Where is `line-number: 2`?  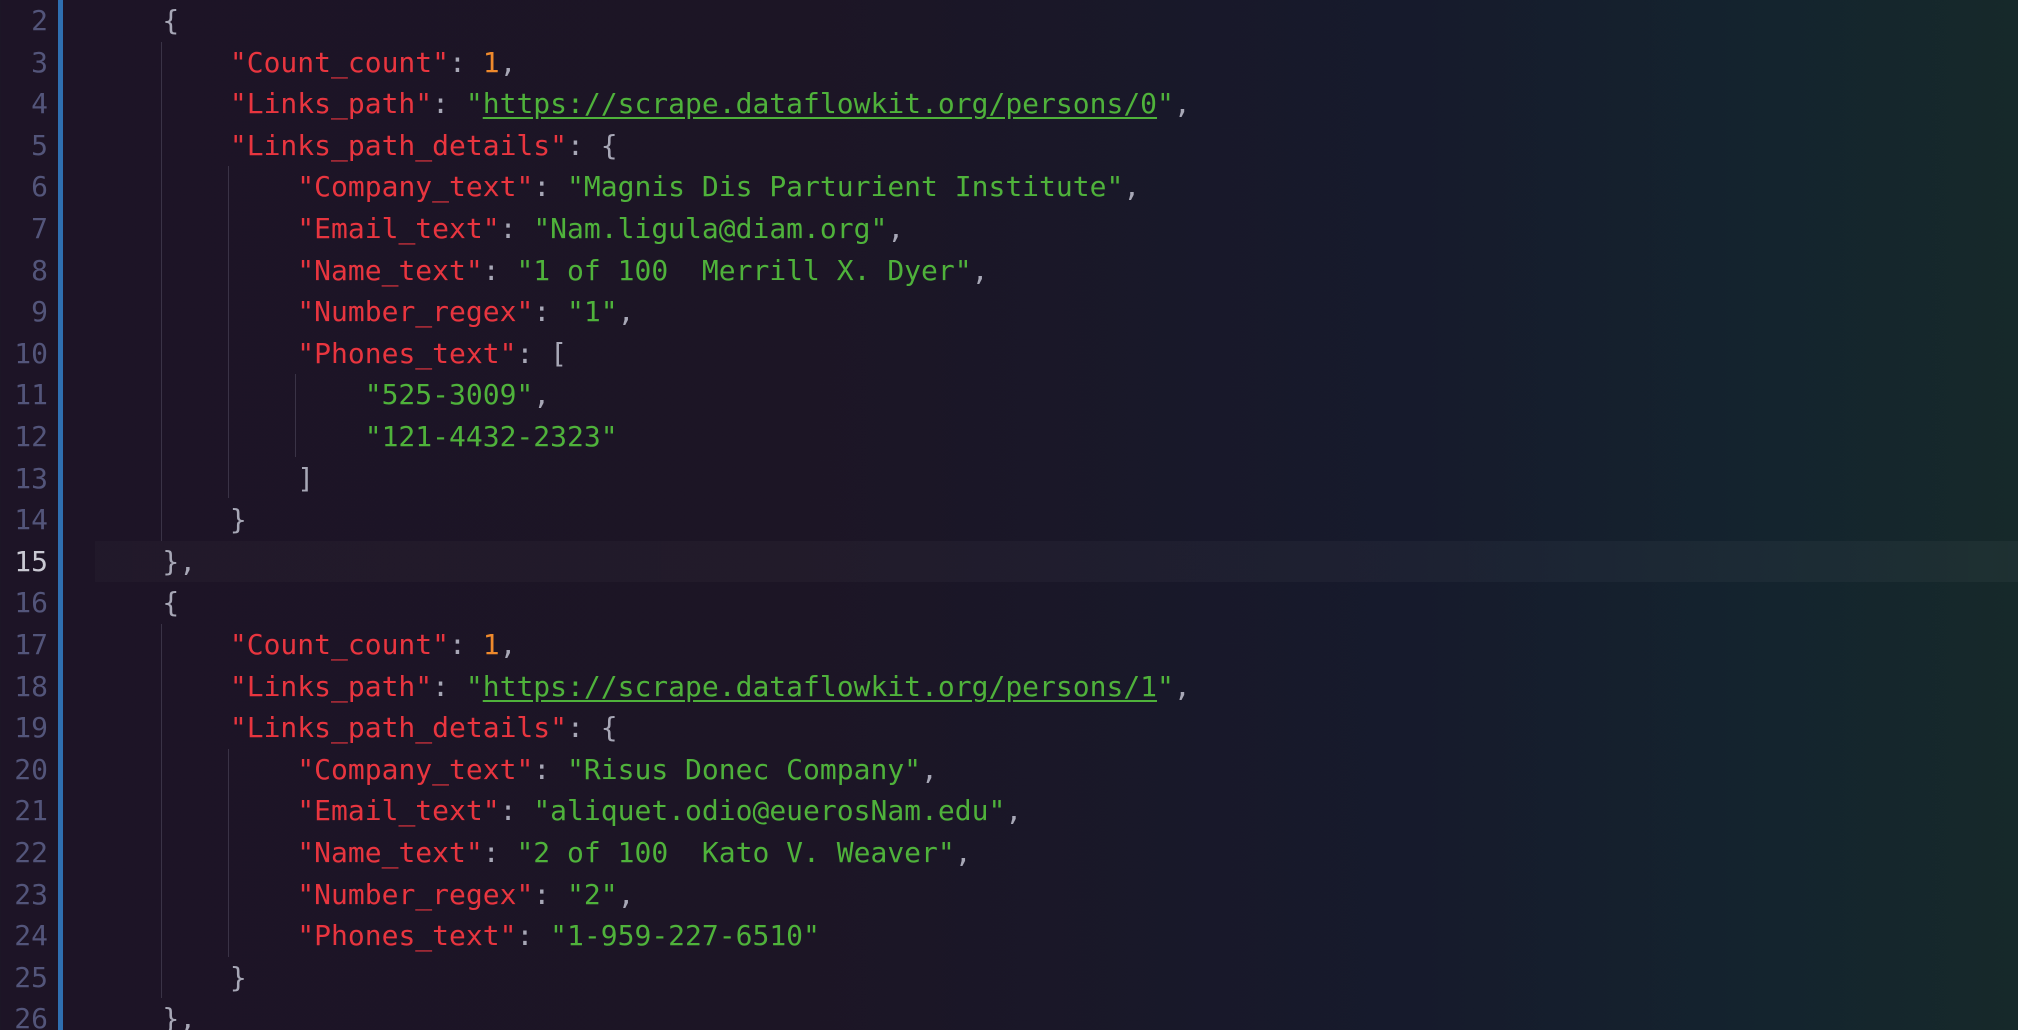 line-number: 2 is located at coordinates (39, 20).